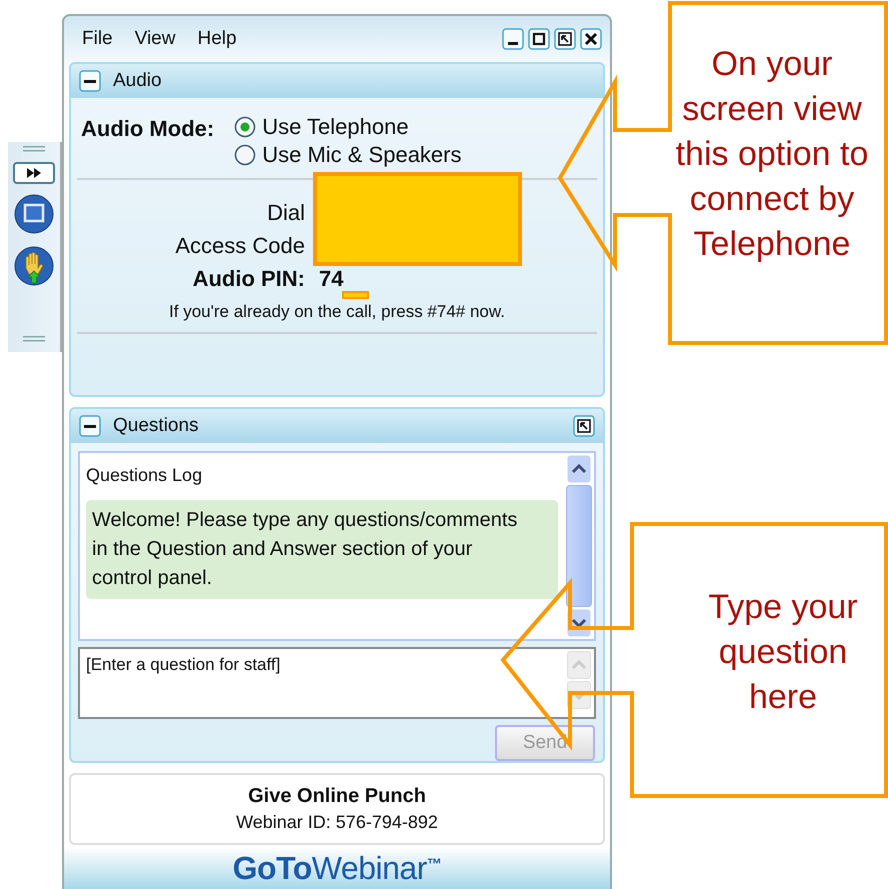 The image size is (888, 889). What do you see at coordinates (348, 127) in the screenshot?
I see `radio-option: Use Telephone` at bounding box center [348, 127].